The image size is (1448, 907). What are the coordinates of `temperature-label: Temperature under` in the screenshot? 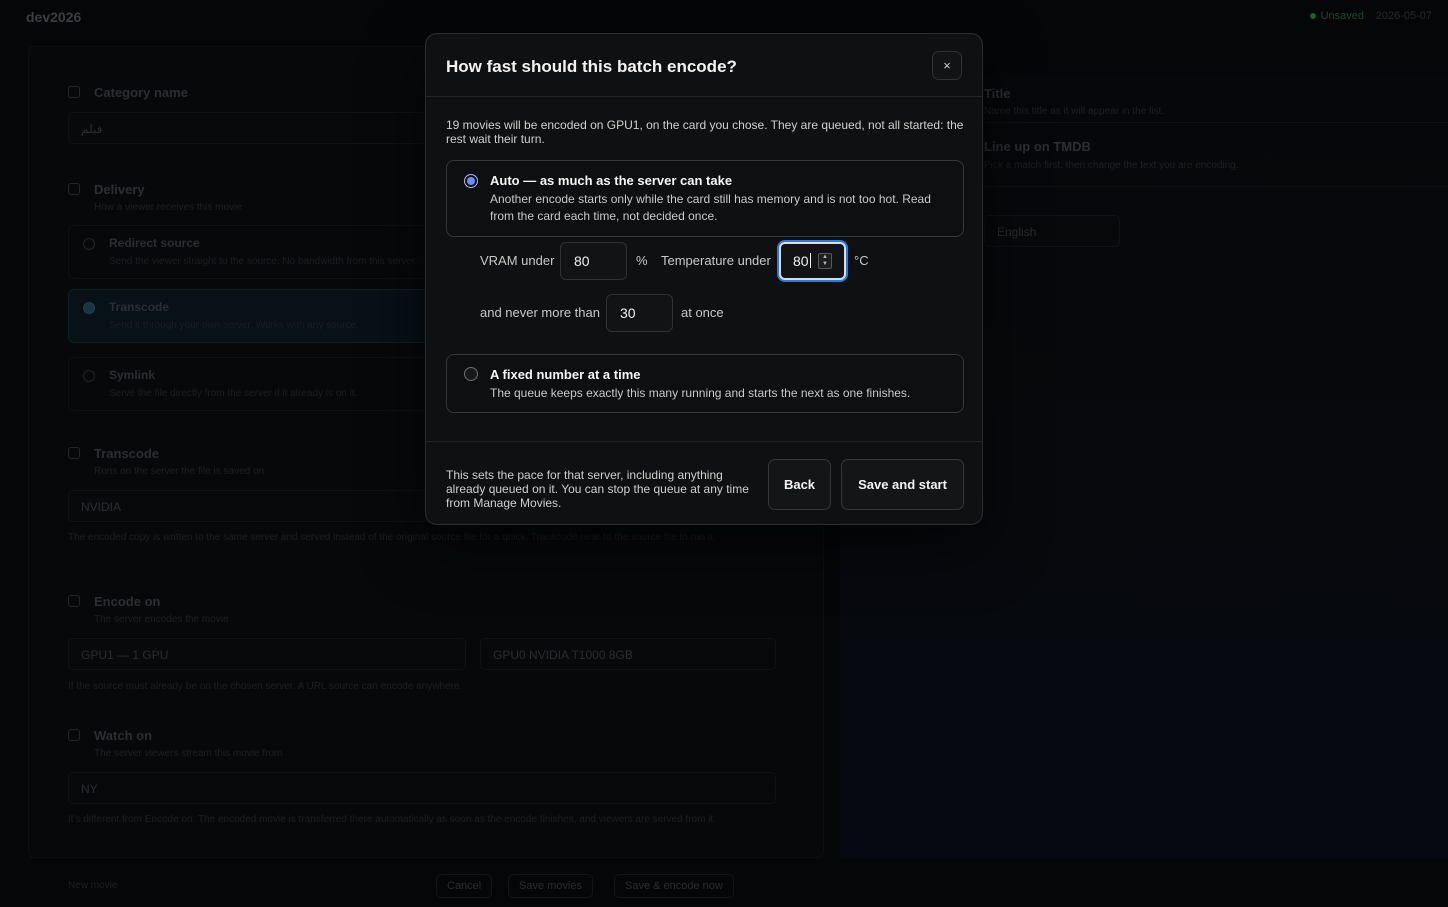 It's located at (716, 260).